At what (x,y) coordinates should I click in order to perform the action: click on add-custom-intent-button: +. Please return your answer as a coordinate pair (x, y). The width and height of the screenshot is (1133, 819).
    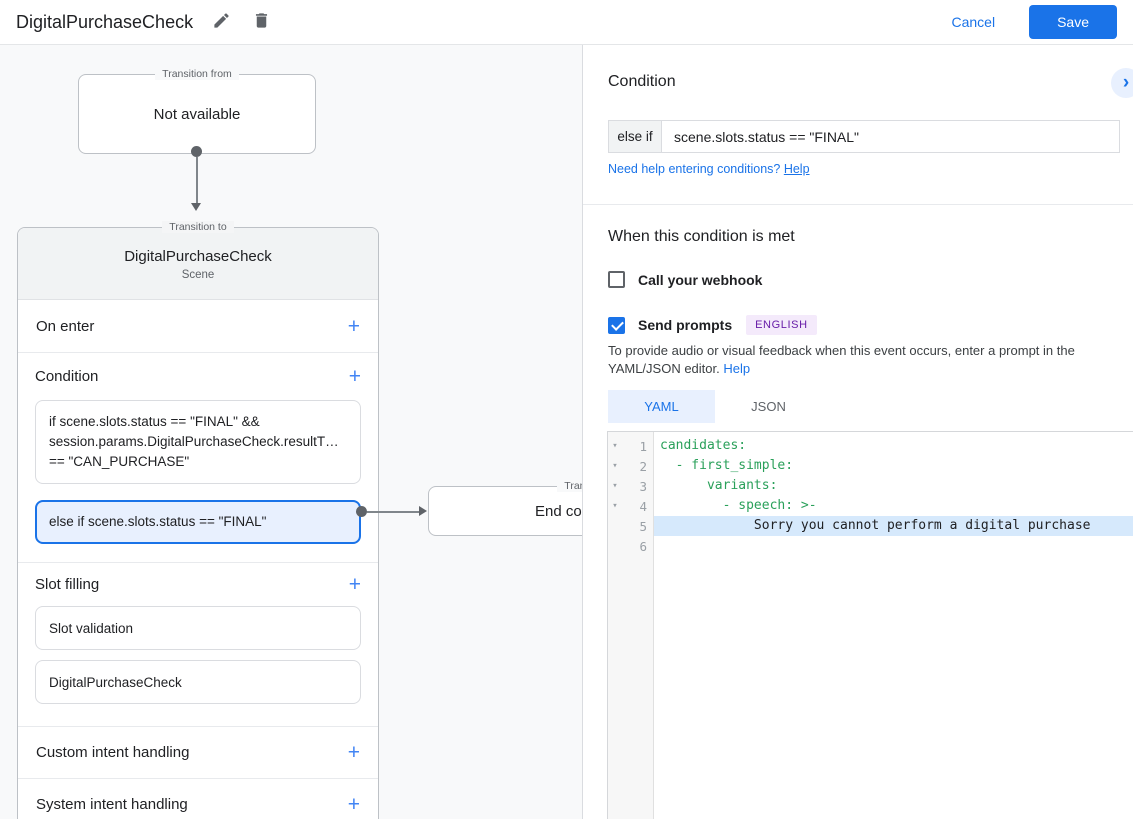
    Looking at the image, I should click on (354, 752).